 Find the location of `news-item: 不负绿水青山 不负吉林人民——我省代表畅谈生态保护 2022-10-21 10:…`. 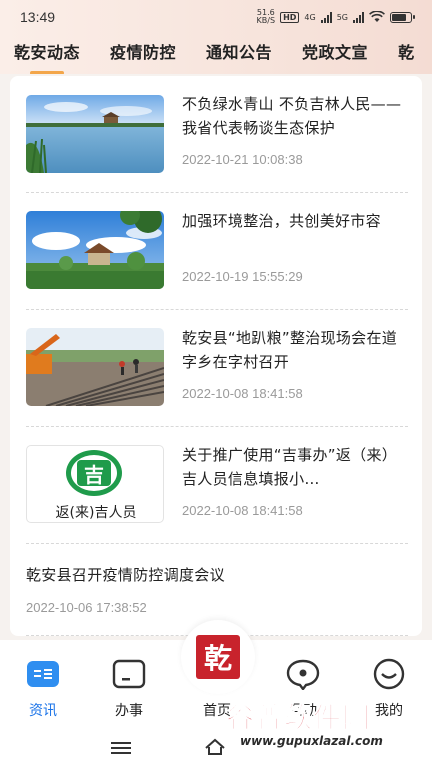

news-item: 不负绿水青山 不负吉林人民——我省代表畅谈生态保护 2022-10-21 10:… is located at coordinates (217, 134).